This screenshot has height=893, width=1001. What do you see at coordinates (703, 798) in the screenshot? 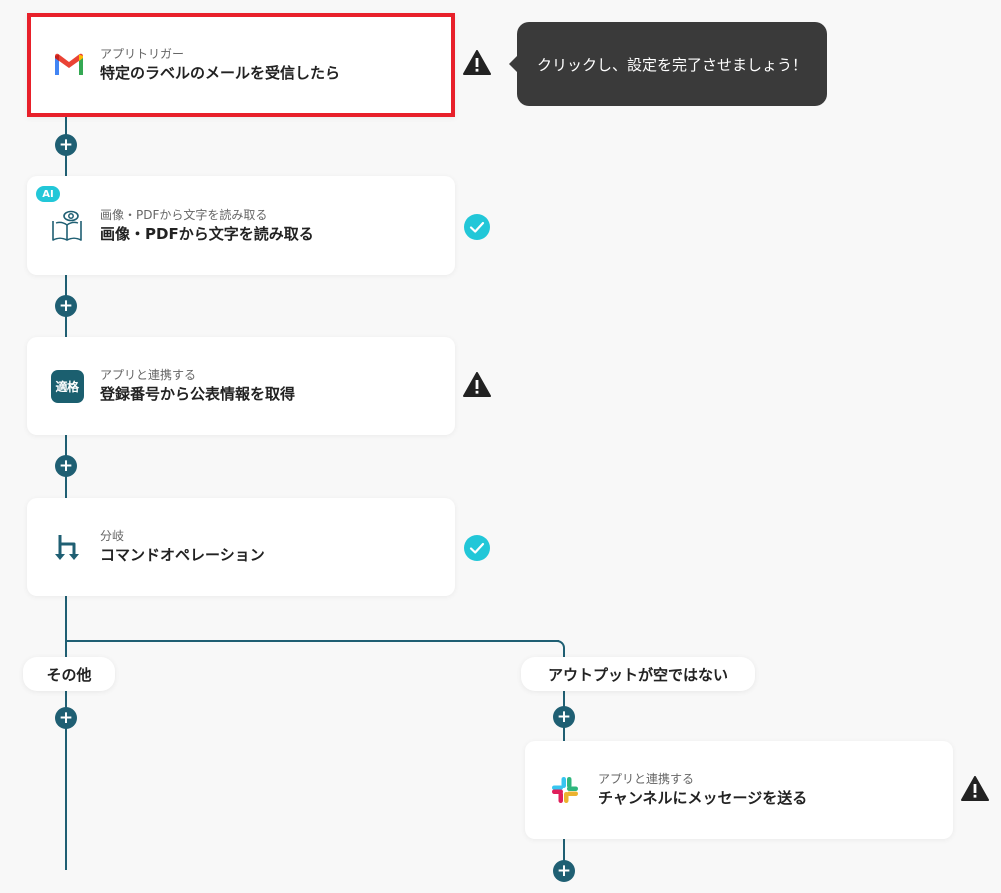
I see `step-title: チャンネルにメッセージを送る` at bounding box center [703, 798].